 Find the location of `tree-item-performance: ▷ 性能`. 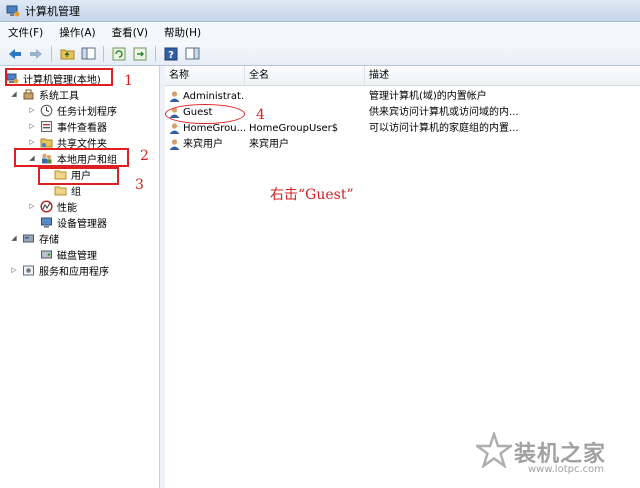

tree-item-performance: ▷ 性能 is located at coordinates (52, 206).